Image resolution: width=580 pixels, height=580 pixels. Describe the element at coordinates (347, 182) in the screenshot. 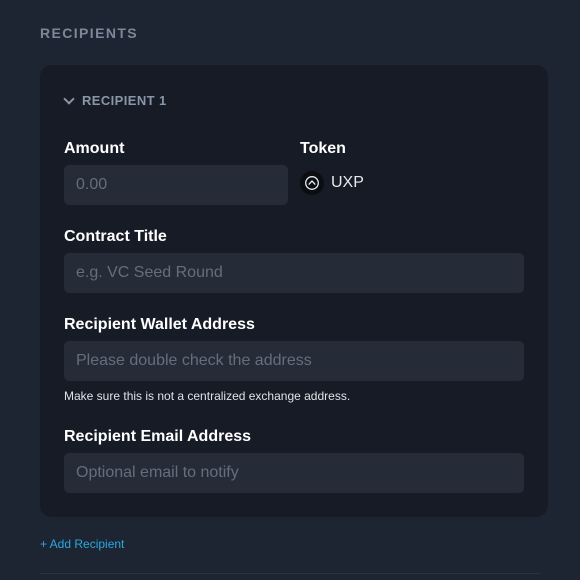

I see `token-name: UXP` at that location.